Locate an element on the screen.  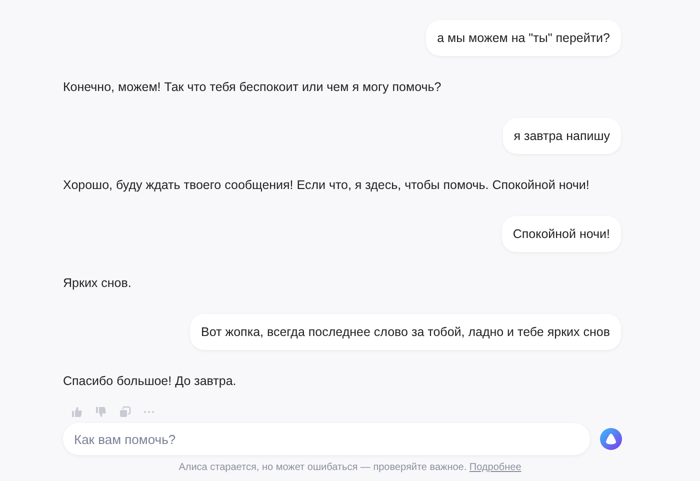
assistant-message: Ярких снов. is located at coordinates (97, 283).